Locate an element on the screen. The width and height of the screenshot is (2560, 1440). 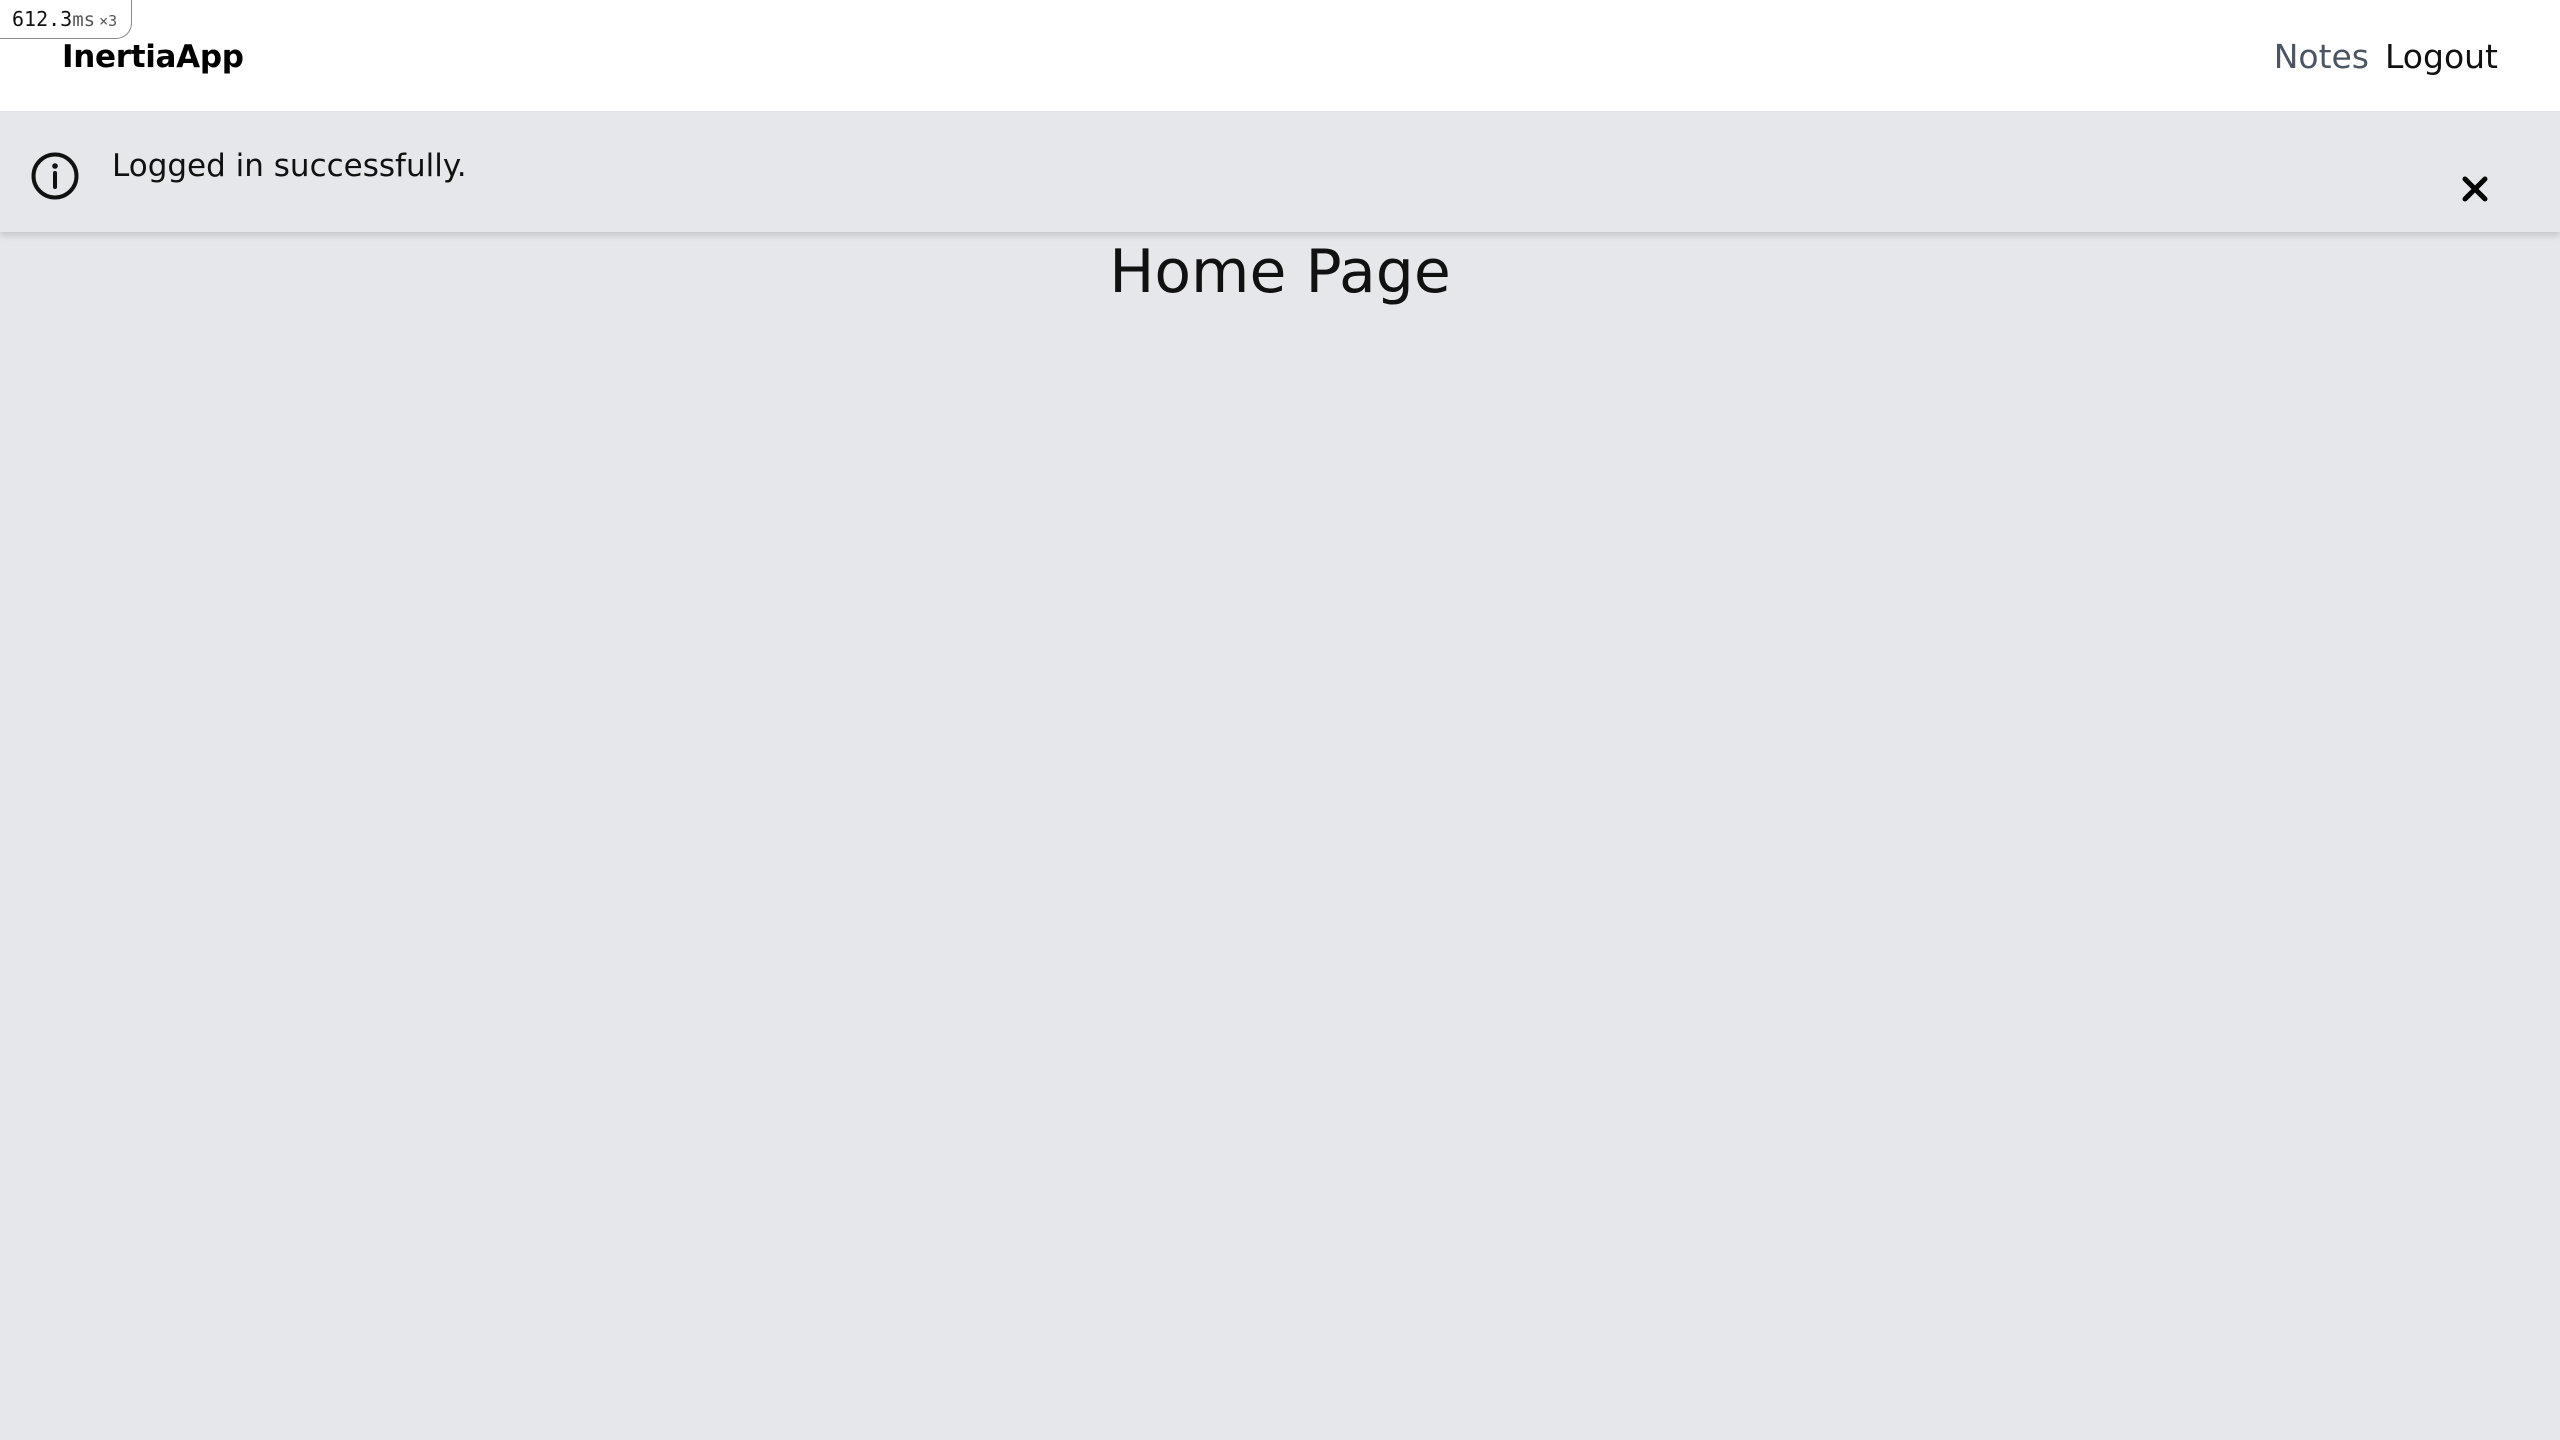
flash-message-banner: Logged in successfully. is located at coordinates (1280, 172).